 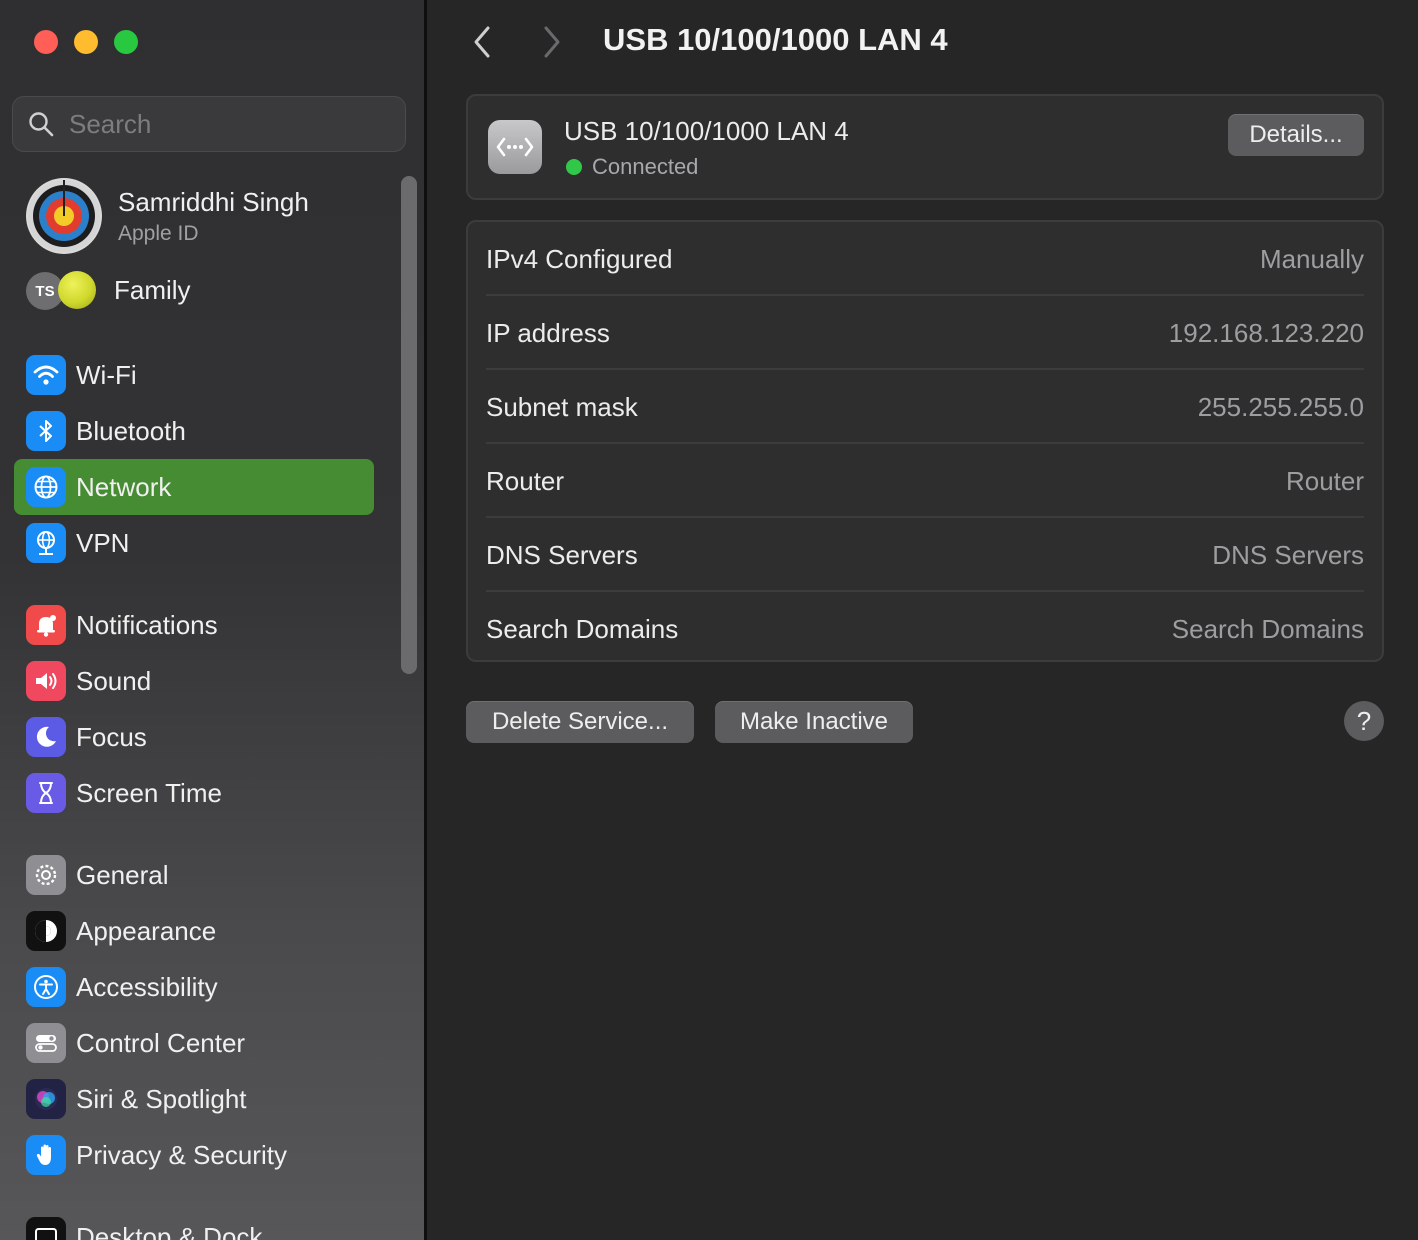 What do you see at coordinates (925, 407) in the screenshot?
I see `list-row-subnet-mask: Subnet mask 255.255.255.0` at bounding box center [925, 407].